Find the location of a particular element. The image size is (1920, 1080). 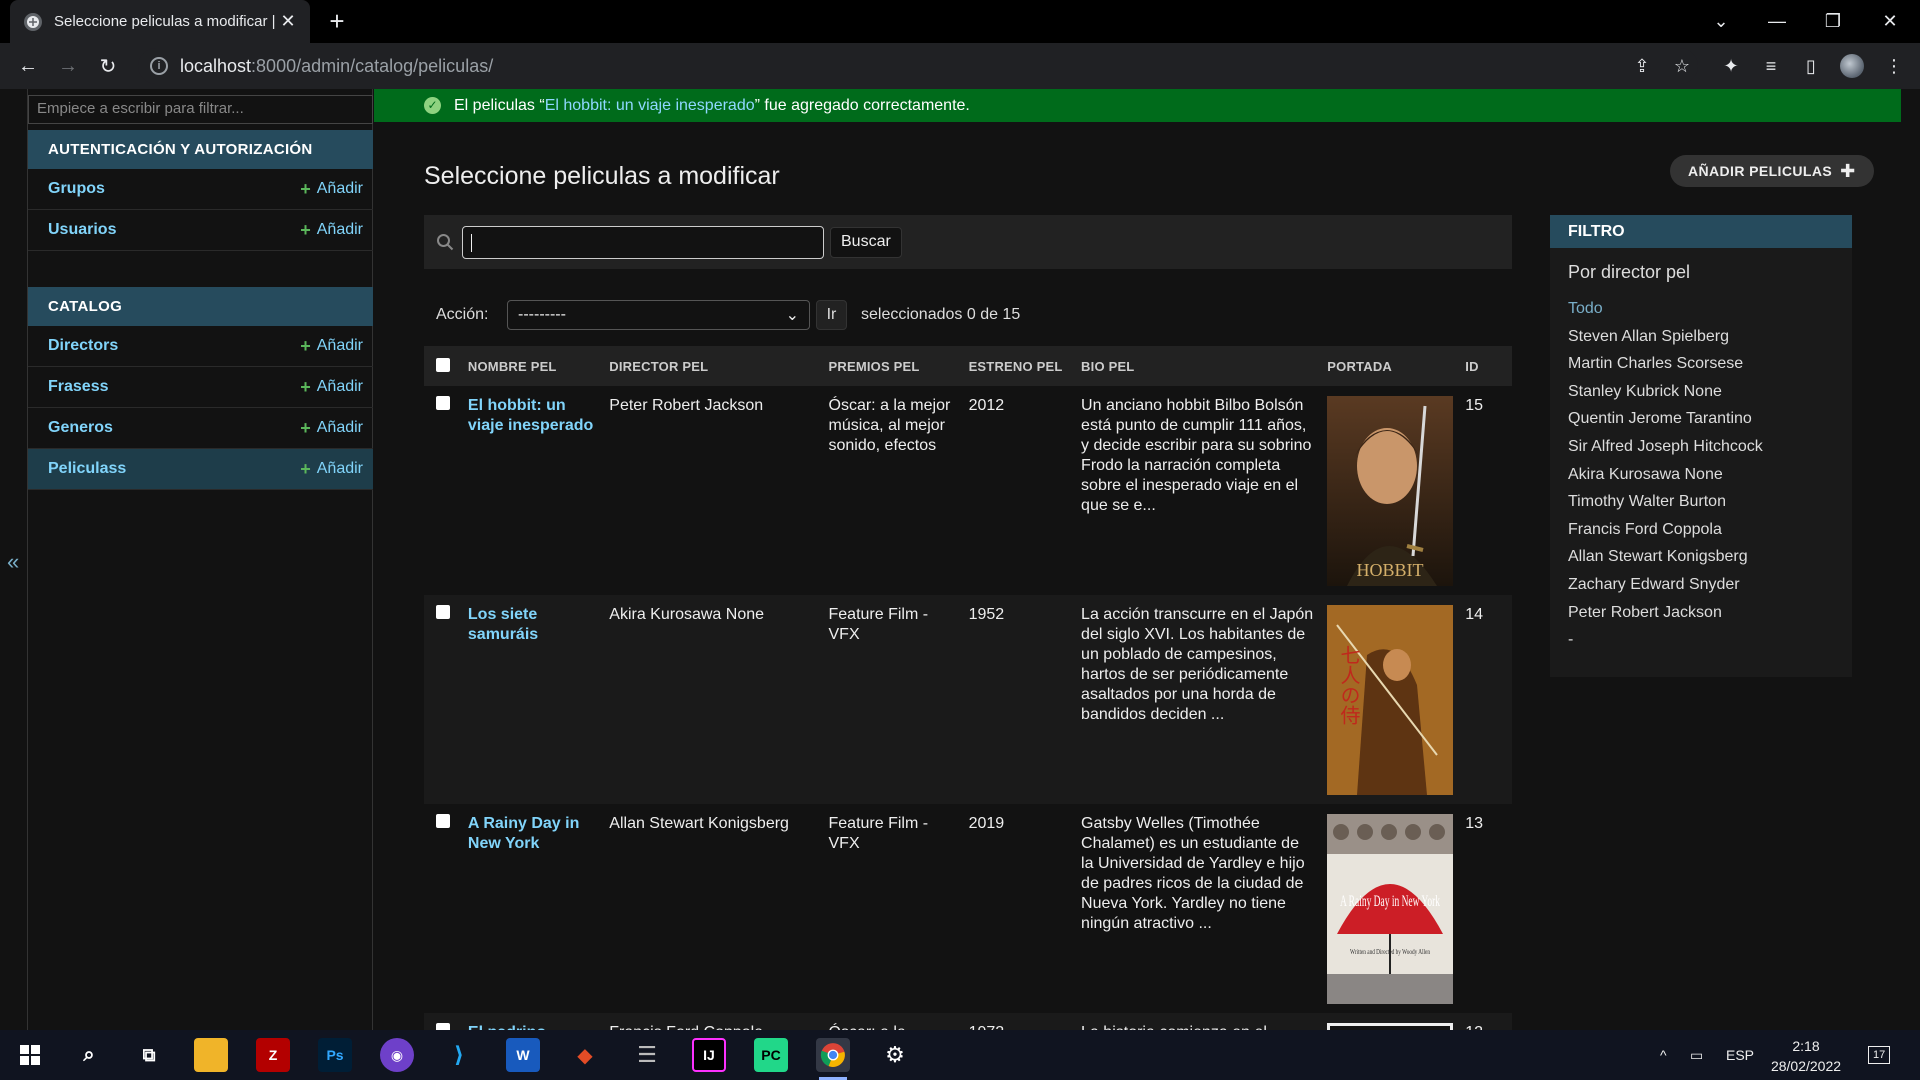

column-header: DIRECTOR PEL is located at coordinates (713, 366).